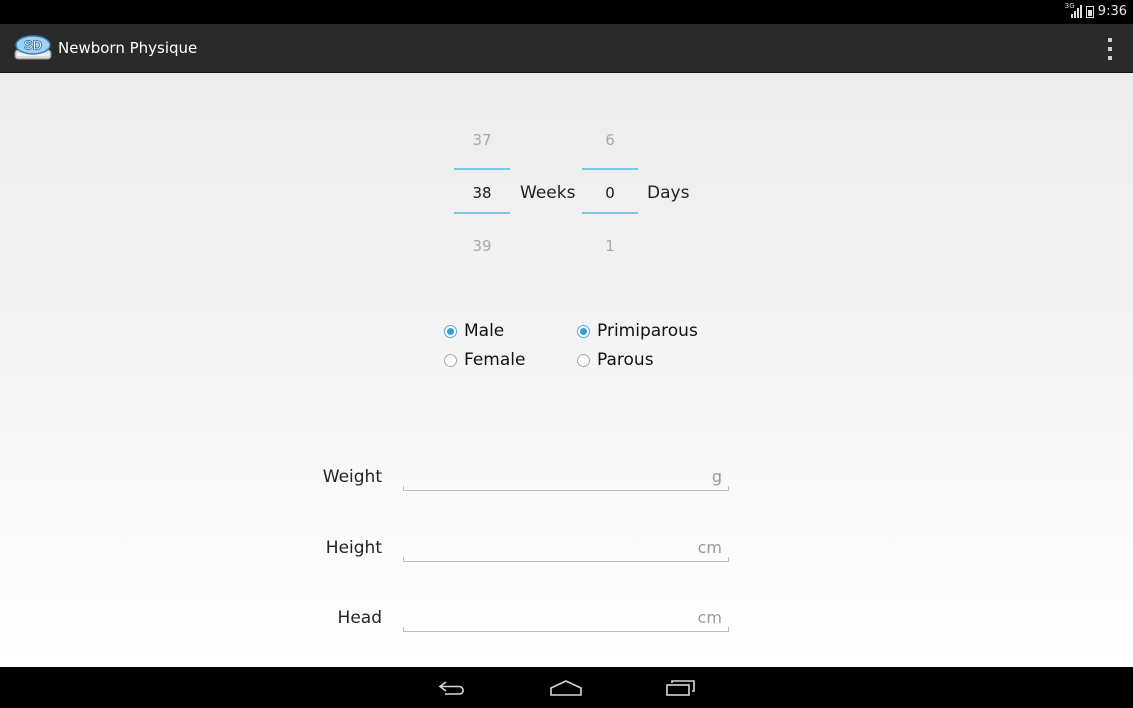 Image resolution: width=1133 pixels, height=708 pixels. Describe the element at coordinates (482, 246) in the screenshot. I see `weeks-next-value: 39` at that location.